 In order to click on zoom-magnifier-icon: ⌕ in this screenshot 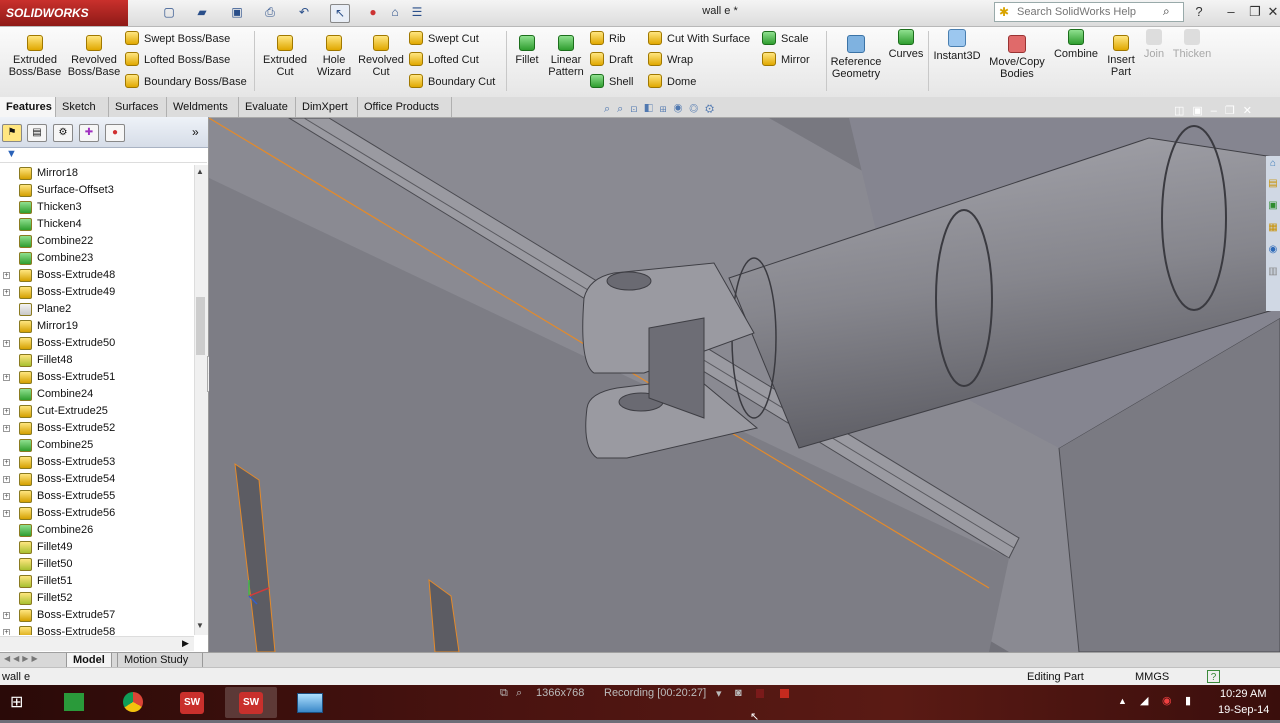, I will do `click(519, 693)`.